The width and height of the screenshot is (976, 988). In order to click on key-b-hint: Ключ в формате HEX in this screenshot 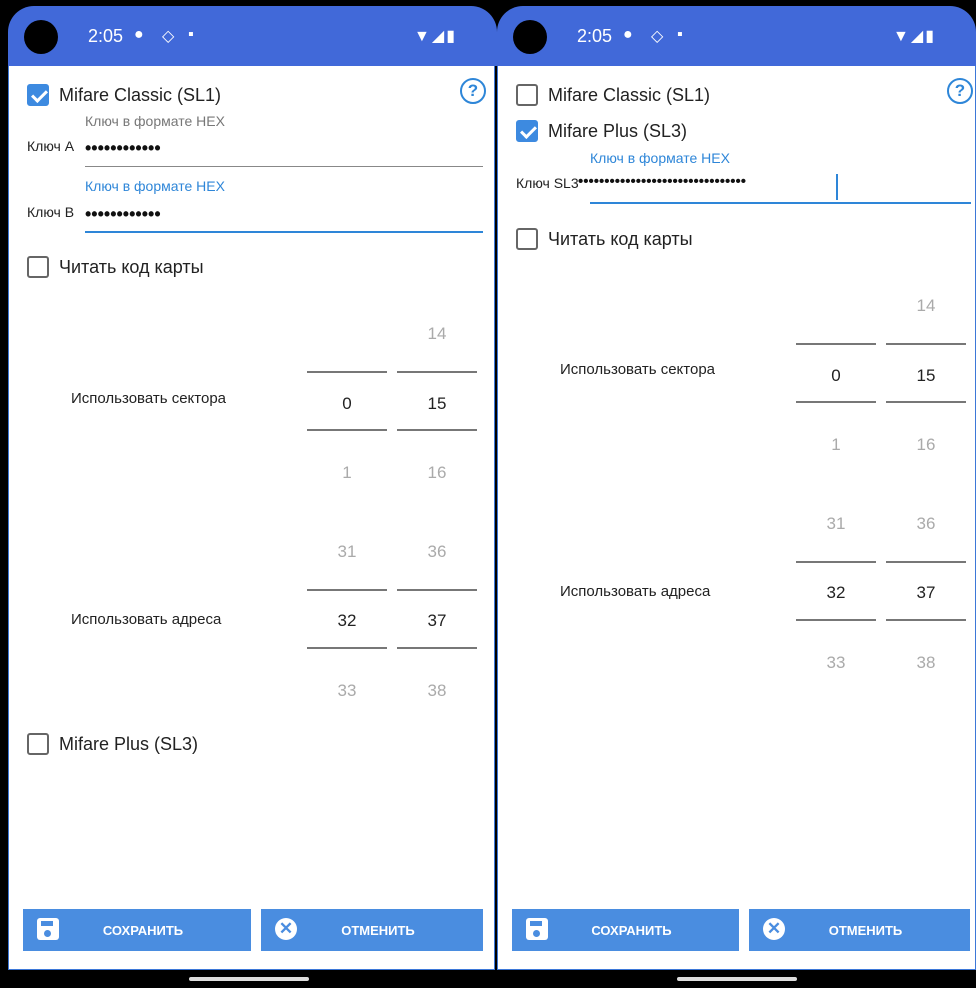, I will do `click(155, 186)`.